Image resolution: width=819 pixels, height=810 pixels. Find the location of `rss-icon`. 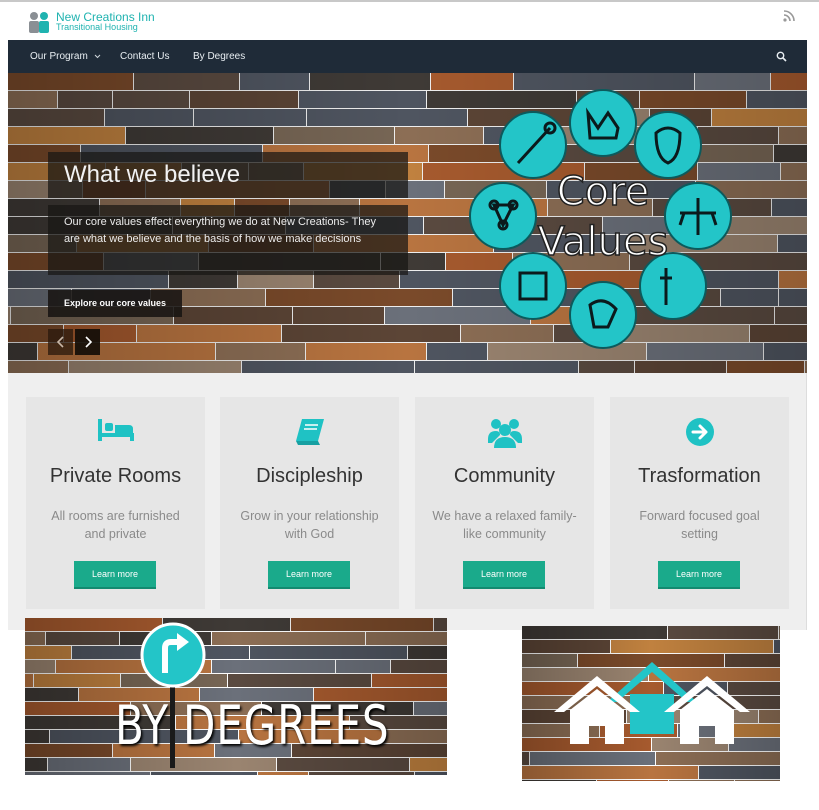

rss-icon is located at coordinates (789, 16).